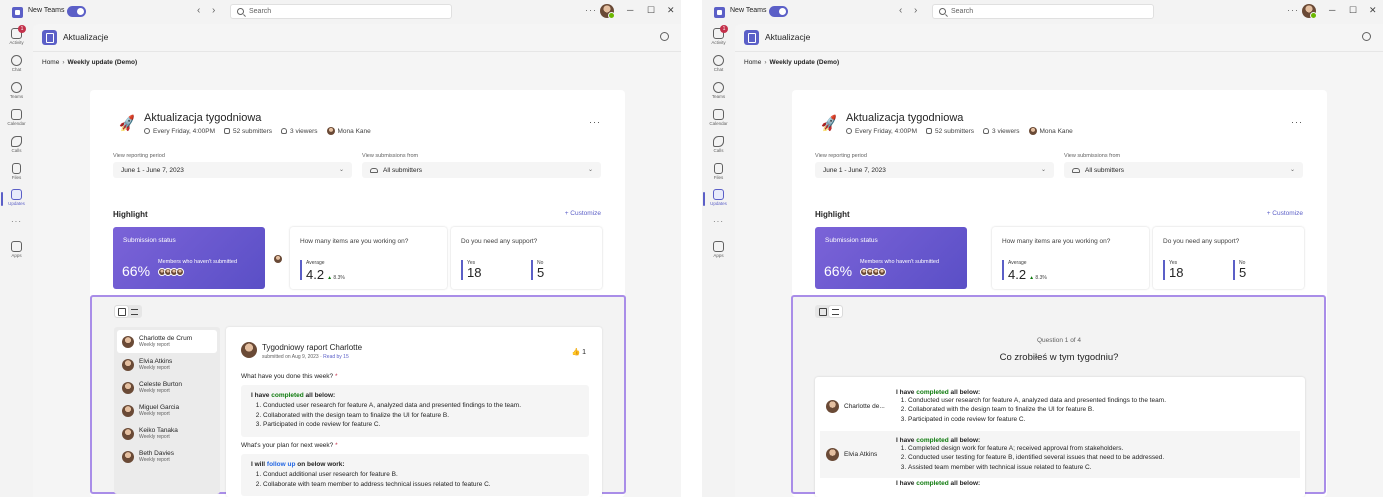  Describe the element at coordinates (578, 352) in the screenshot. I see `reaction-count: 👍 1` at that location.